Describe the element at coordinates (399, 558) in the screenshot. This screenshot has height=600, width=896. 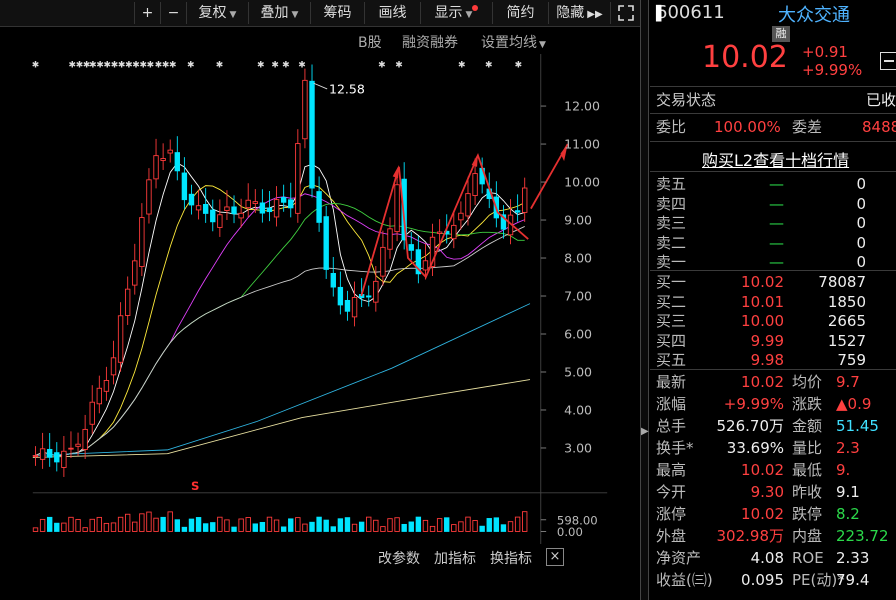
I see `change-params-button: 改参数` at that location.